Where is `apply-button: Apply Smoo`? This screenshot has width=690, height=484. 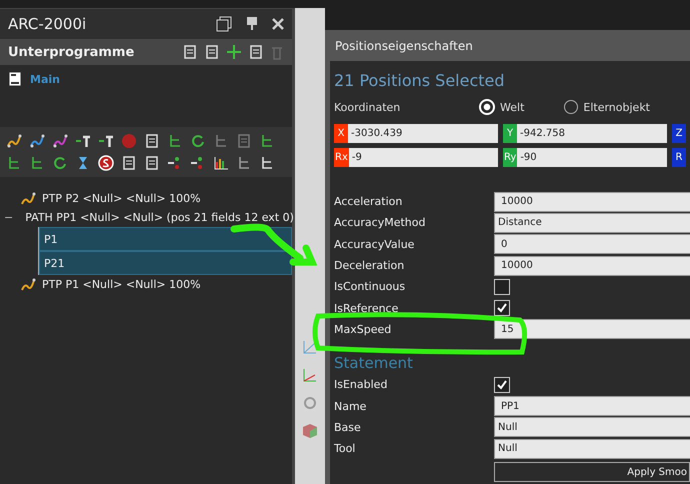
apply-button: Apply Smoo is located at coordinates (592, 472).